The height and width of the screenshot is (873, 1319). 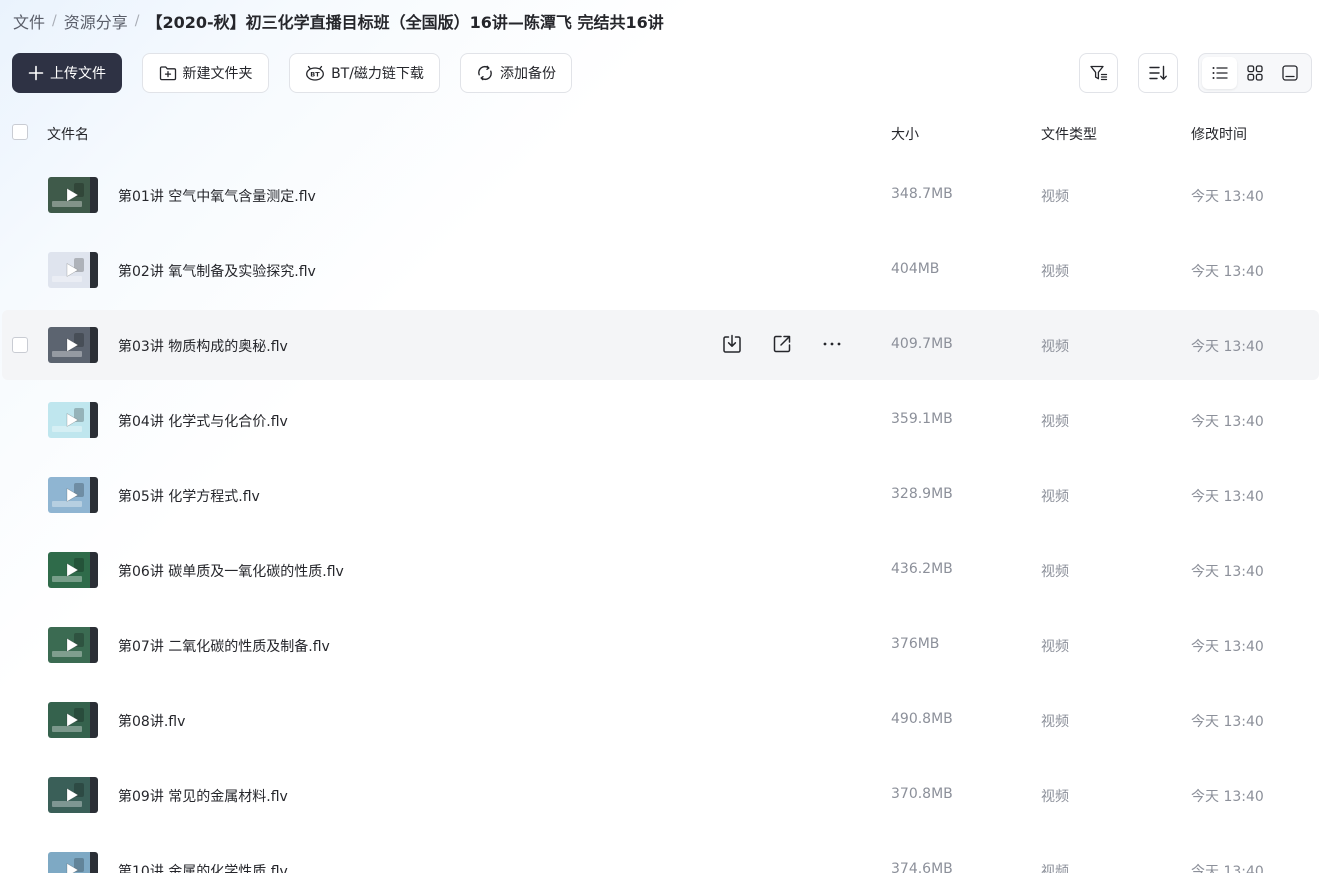 I want to click on add-backup-button: 添加备份, so click(x=516, y=73).